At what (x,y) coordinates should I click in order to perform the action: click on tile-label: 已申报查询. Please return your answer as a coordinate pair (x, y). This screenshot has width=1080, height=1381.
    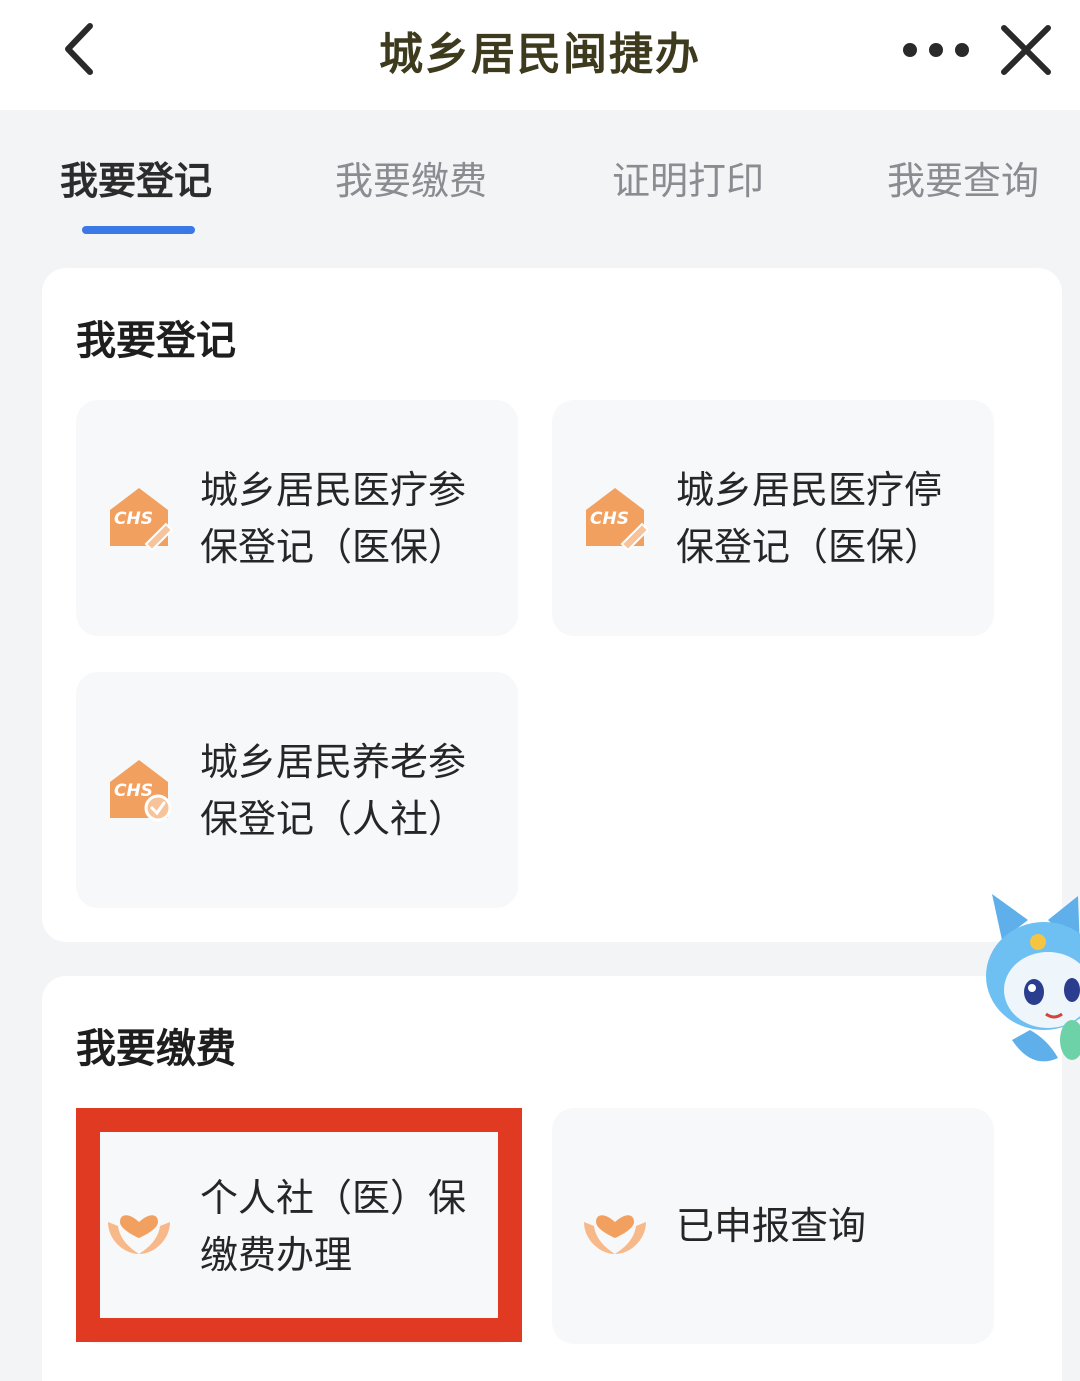
    Looking at the image, I should click on (826, 1226).